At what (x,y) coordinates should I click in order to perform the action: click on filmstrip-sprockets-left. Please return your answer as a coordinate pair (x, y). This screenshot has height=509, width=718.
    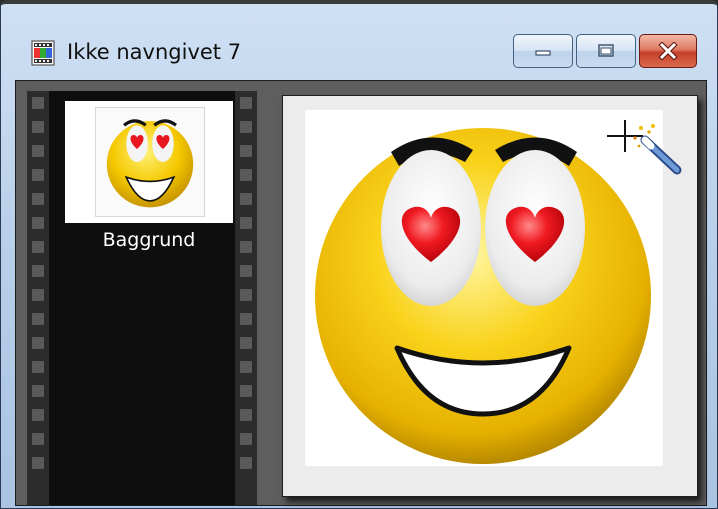
    Looking at the image, I should click on (38, 298).